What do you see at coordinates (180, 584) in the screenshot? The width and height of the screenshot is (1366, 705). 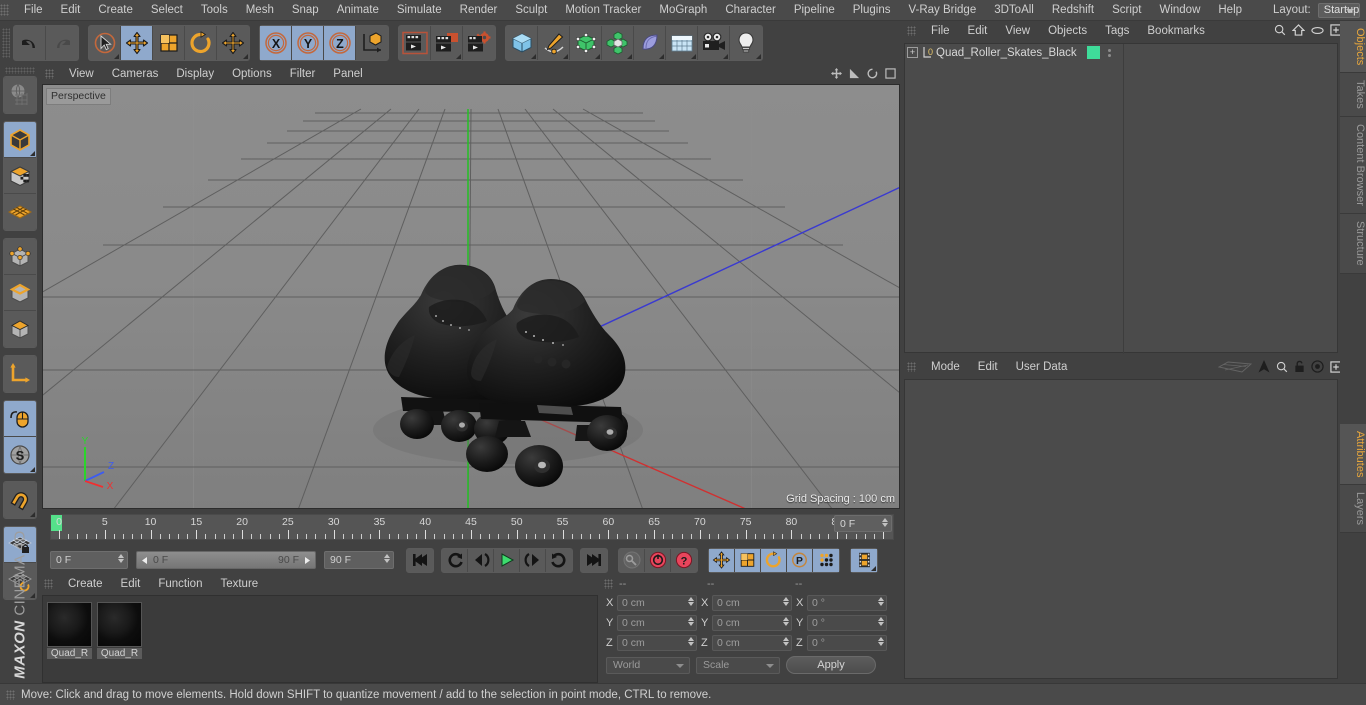 I see `material-menu-function: Function` at bounding box center [180, 584].